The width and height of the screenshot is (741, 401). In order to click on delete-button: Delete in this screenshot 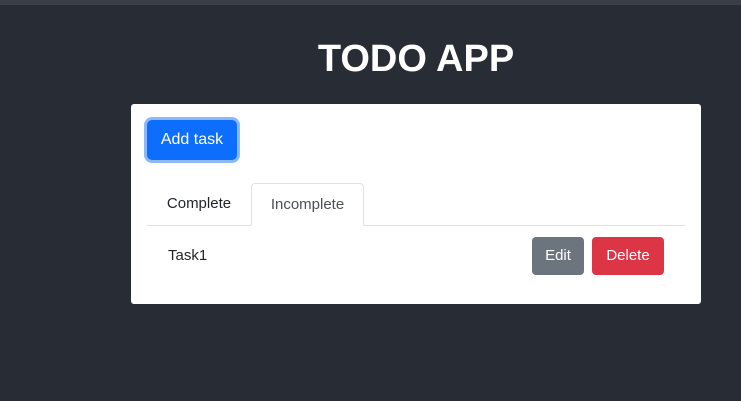, I will do `click(628, 256)`.